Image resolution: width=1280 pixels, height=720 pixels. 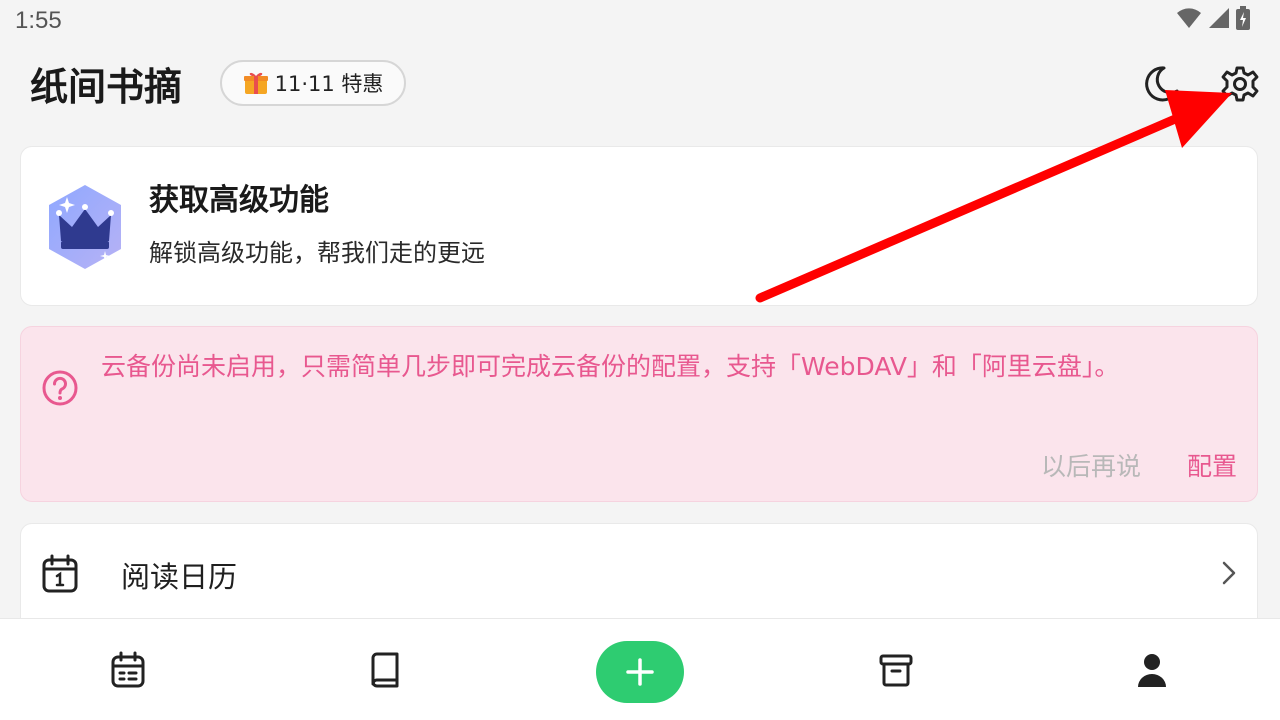 What do you see at coordinates (1091, 465) in the screenshot?
I see `later-button: 以后再说` at bounding box center [1091, 465].